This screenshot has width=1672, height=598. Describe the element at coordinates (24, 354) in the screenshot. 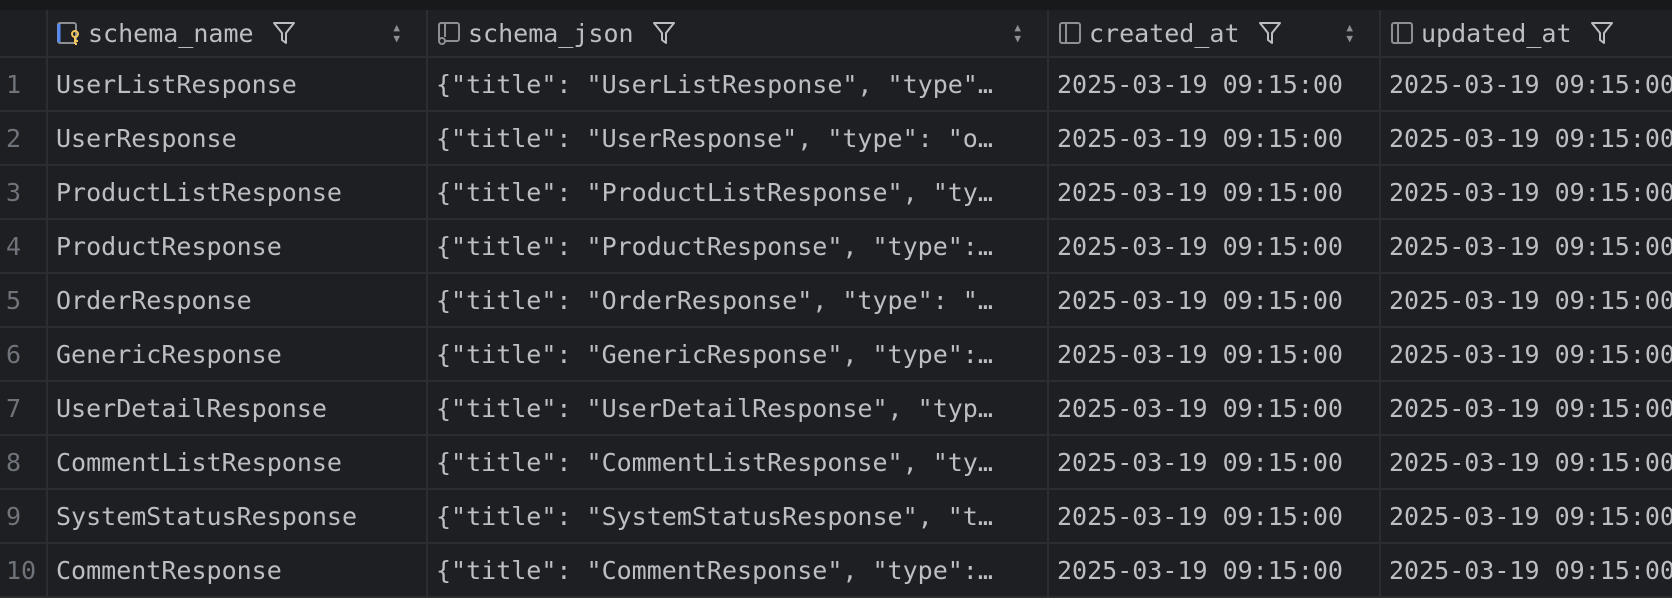

I see `row-number: 6` at that location.